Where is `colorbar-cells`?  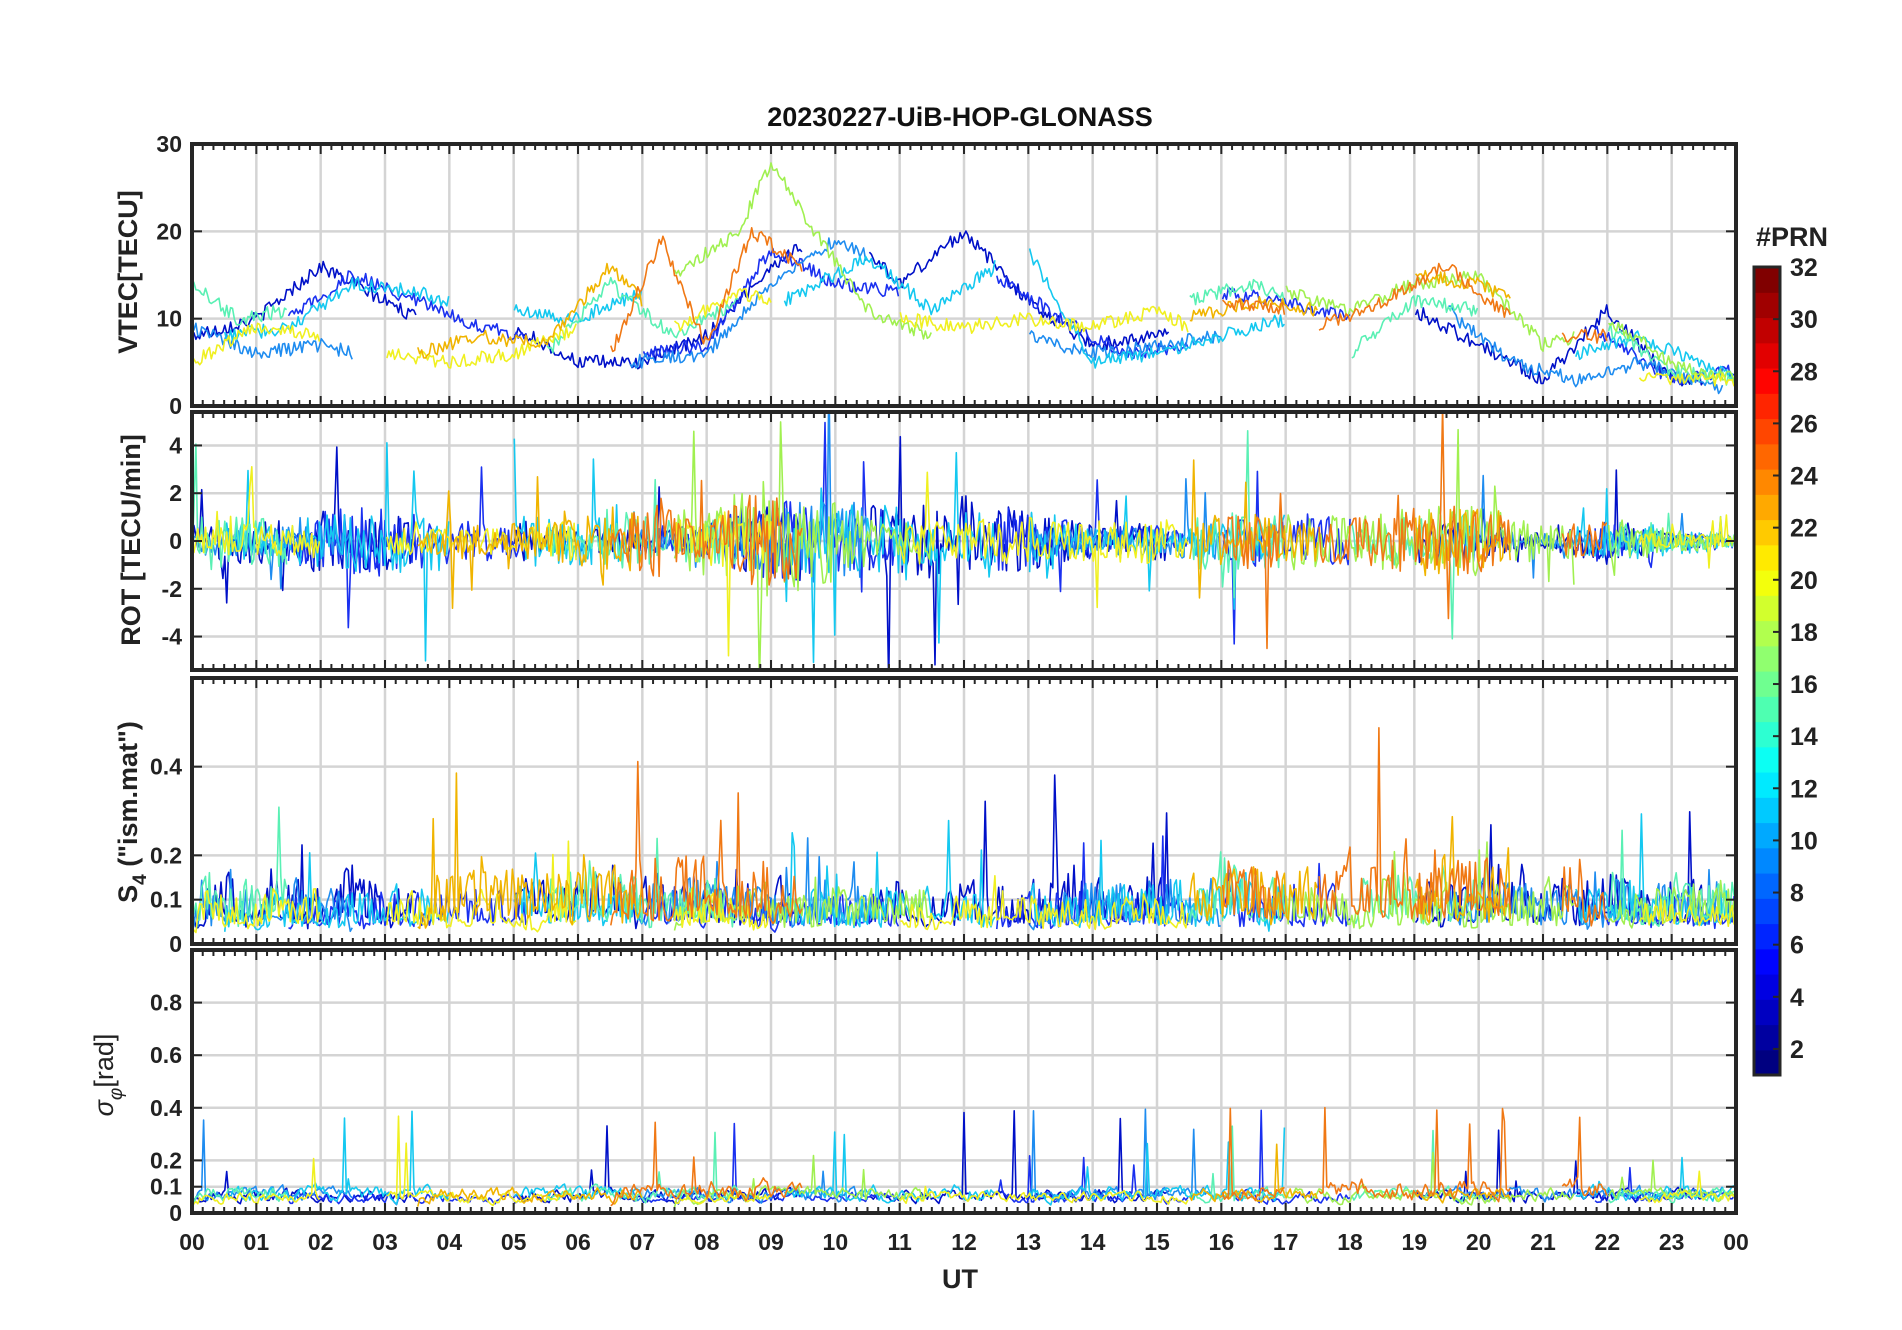
colorbar-cells is located at coordinates (1767, 671).